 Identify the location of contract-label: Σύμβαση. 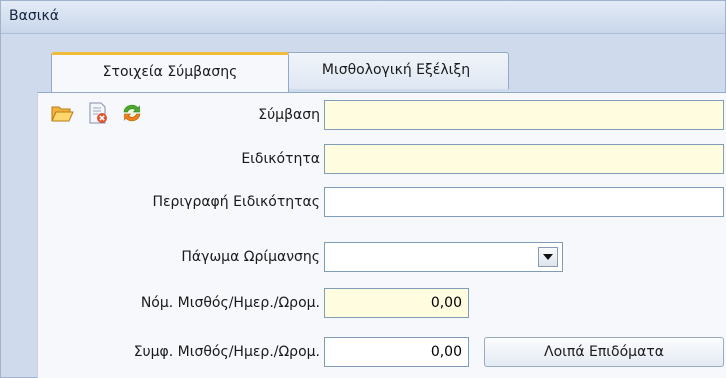
(289, 115).